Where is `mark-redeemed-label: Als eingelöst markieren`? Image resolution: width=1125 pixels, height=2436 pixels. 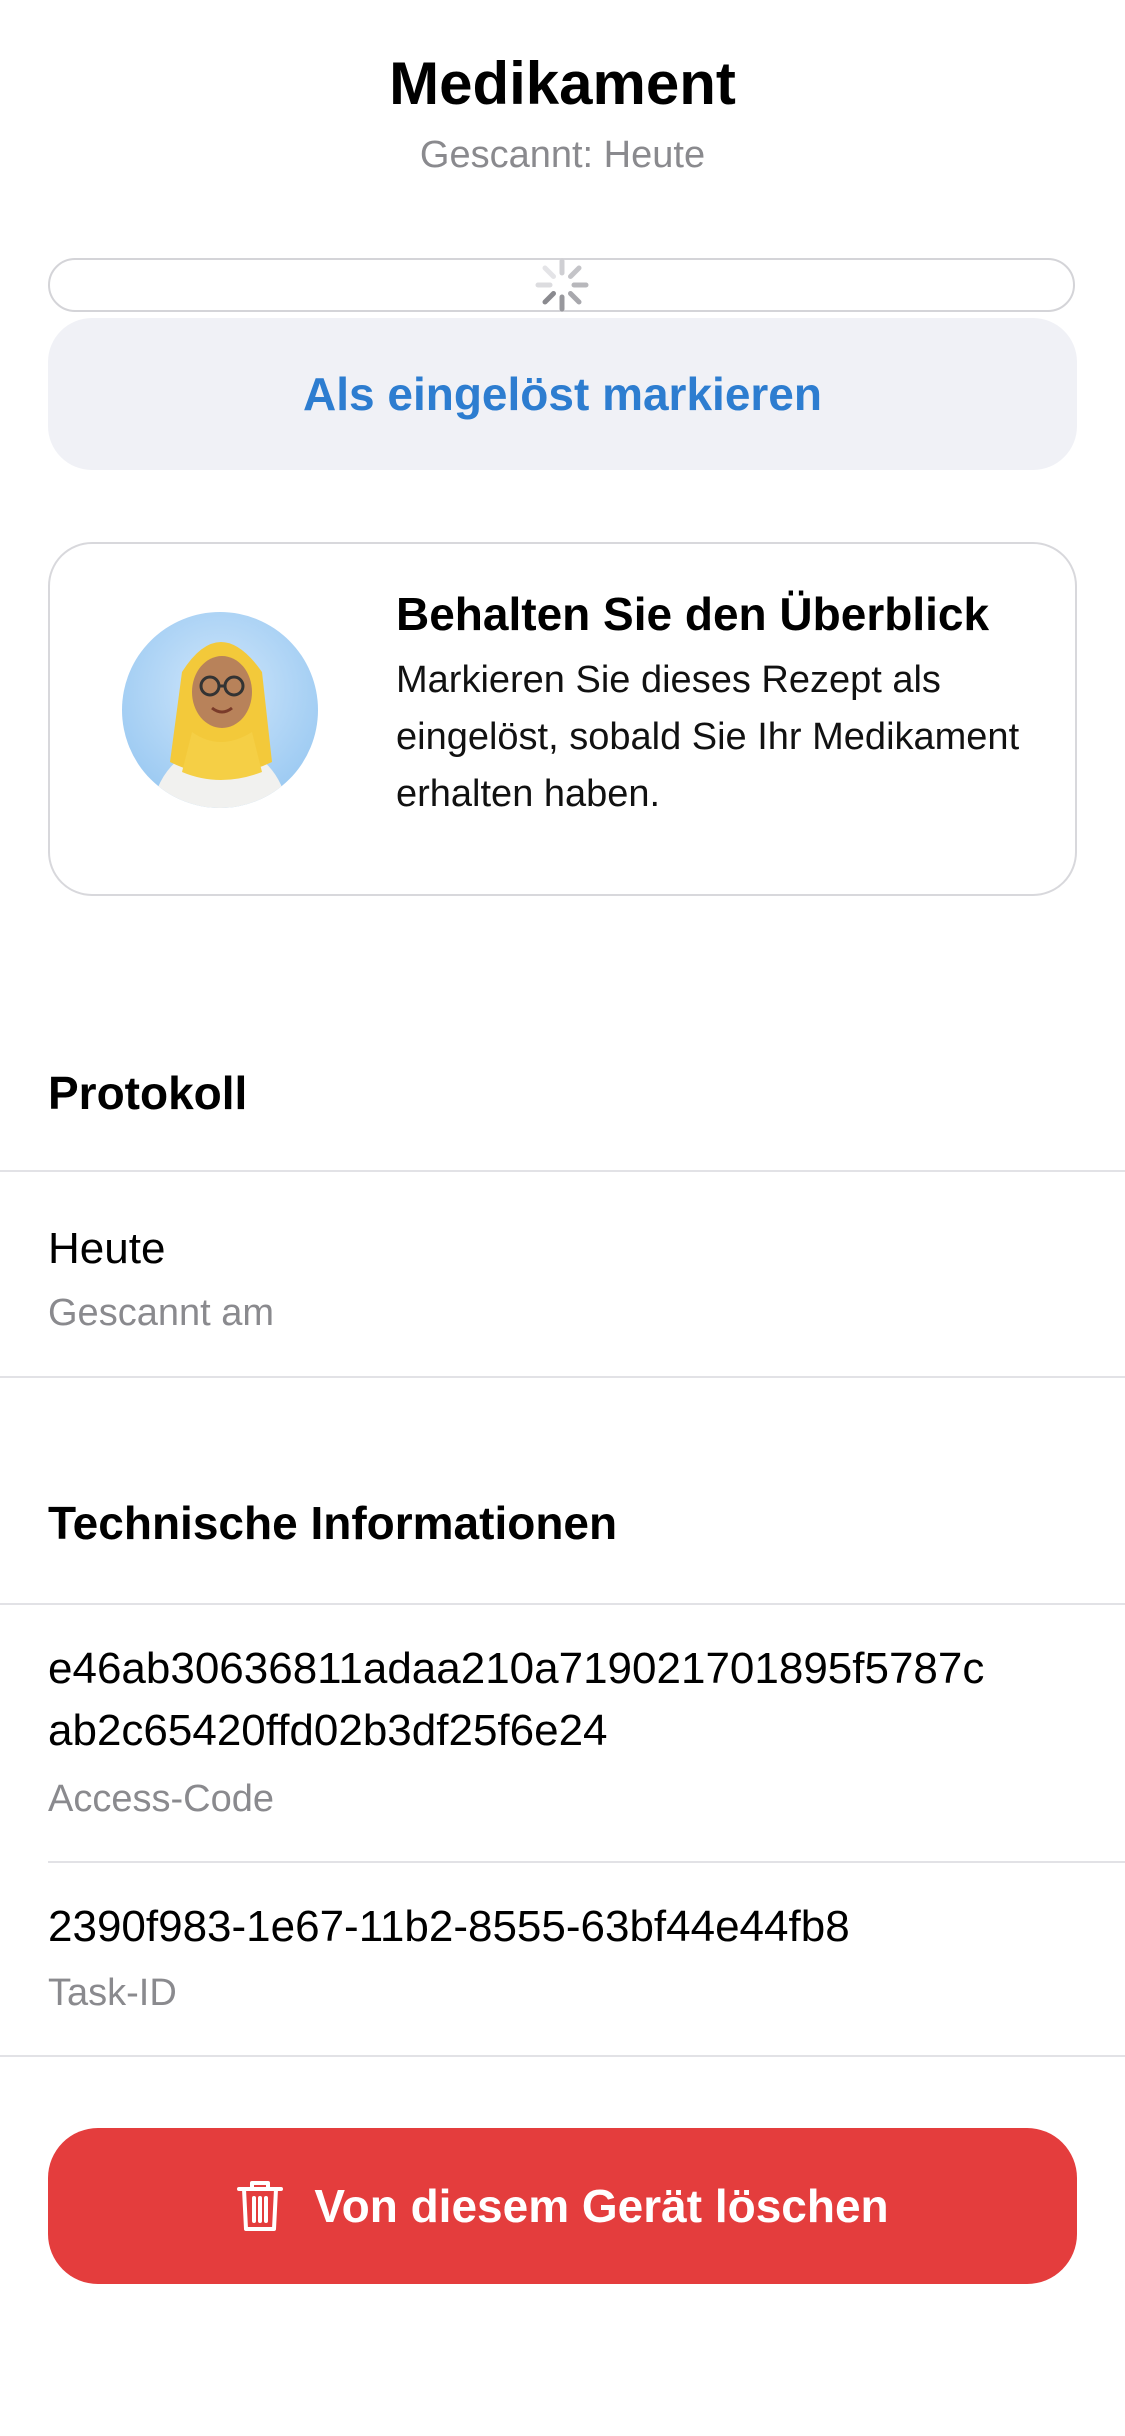 mark-redeemed-label: Als eingelöst markieren is located at coordinates (562, 394).